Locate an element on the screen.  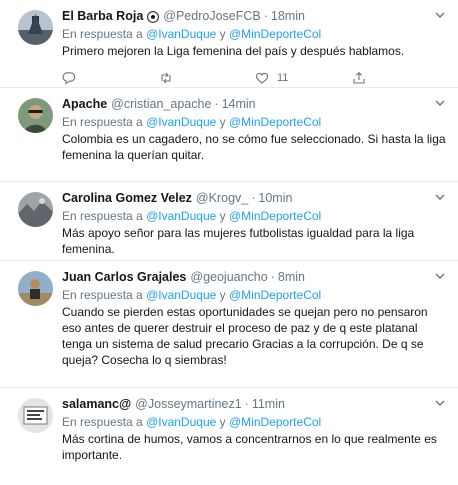
author-name: salamanc@ is located at coordinates (96, 404).